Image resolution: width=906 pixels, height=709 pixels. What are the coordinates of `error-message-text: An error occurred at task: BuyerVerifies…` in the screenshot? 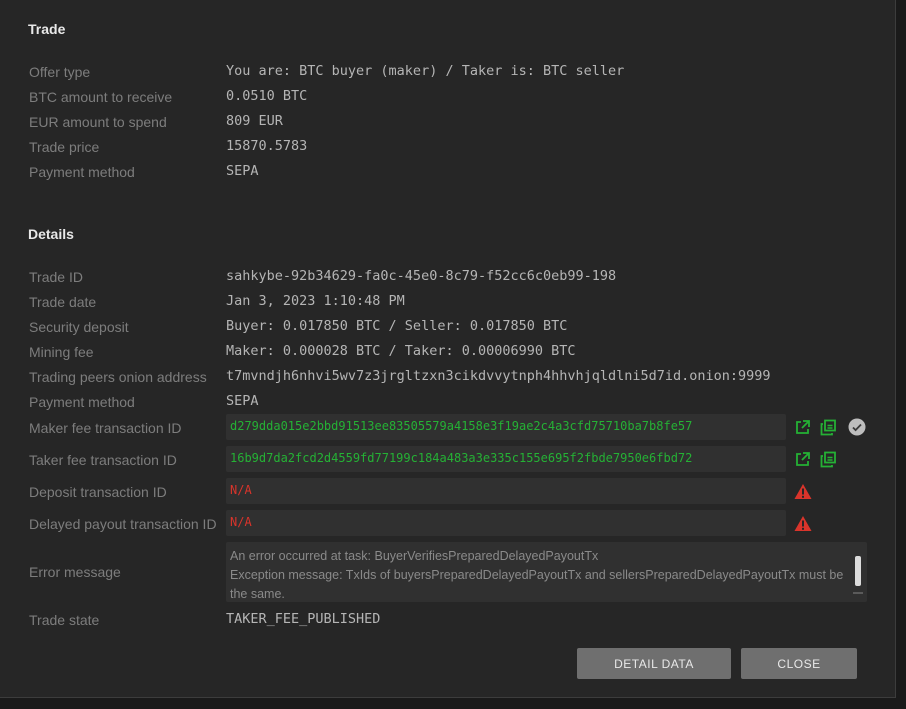 It's located at (537, 575).